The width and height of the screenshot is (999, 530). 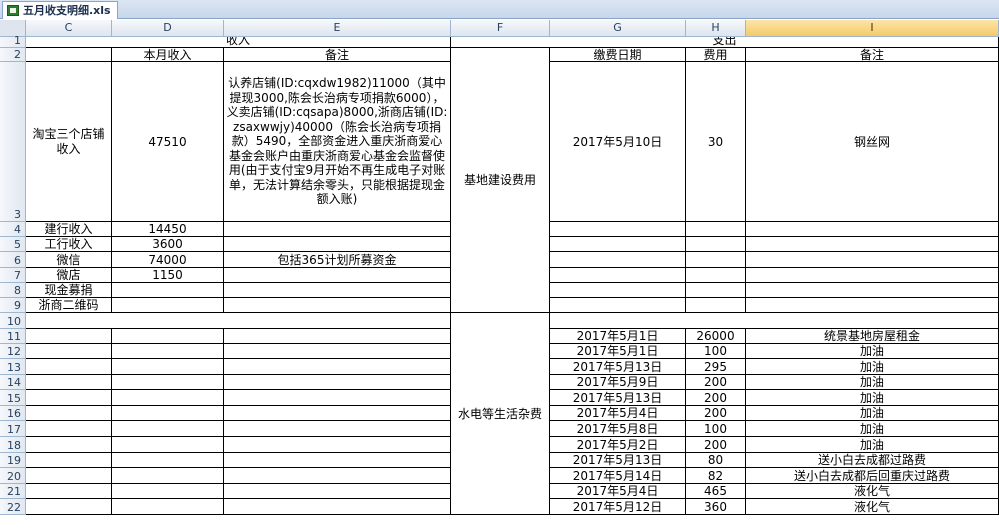 I want to click on expense-note-cell: 液化气, so click(x=872, y=507).